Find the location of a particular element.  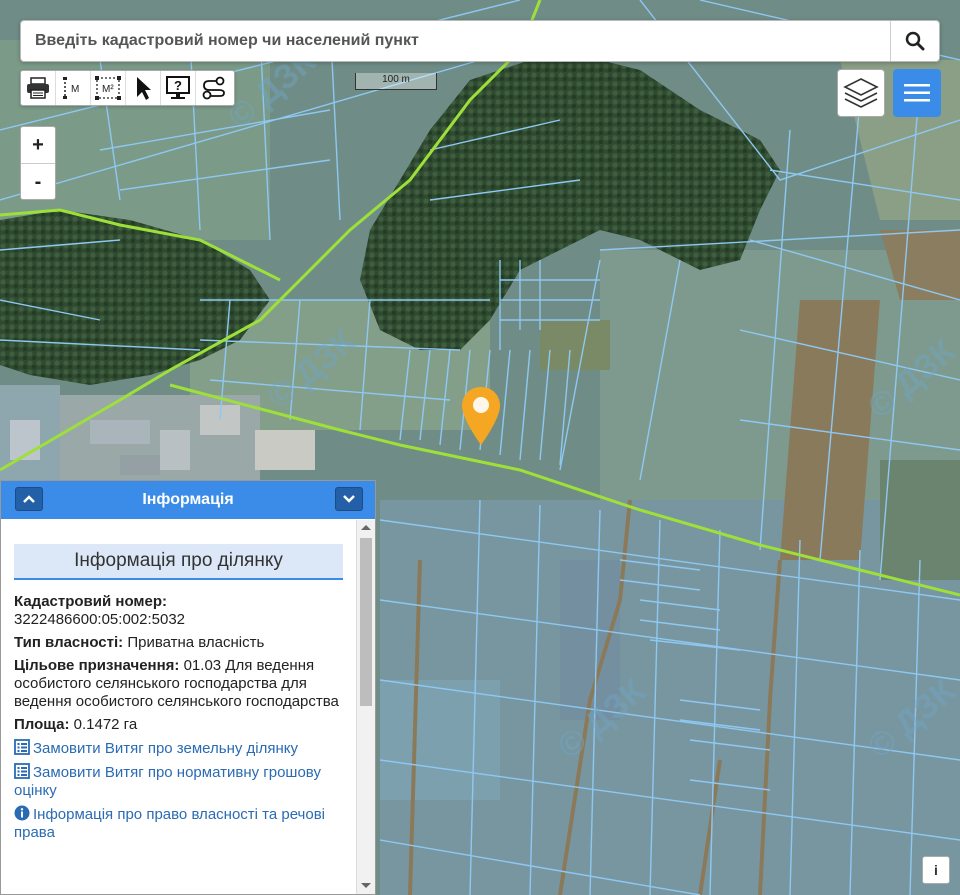

printer-icon is located at coordinates (38, 88).